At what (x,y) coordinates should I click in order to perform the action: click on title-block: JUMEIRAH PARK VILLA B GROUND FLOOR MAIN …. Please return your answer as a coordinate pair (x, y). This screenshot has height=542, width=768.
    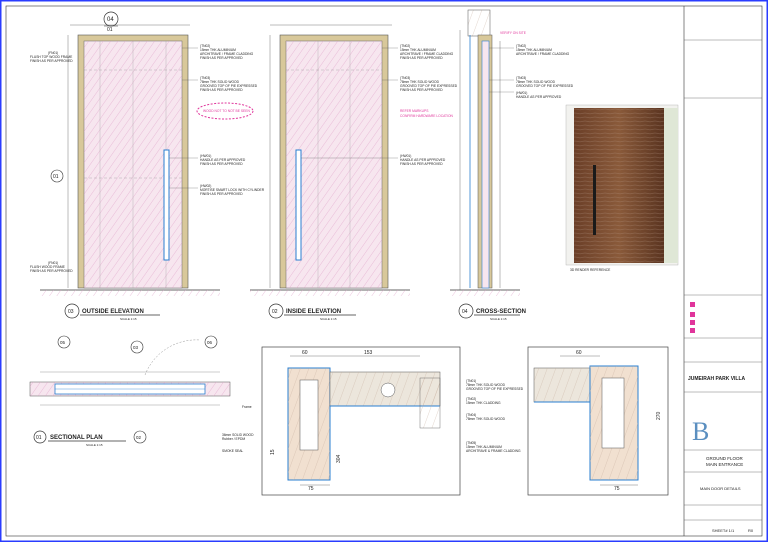
    Looking at the image, I should click on (722, 271).